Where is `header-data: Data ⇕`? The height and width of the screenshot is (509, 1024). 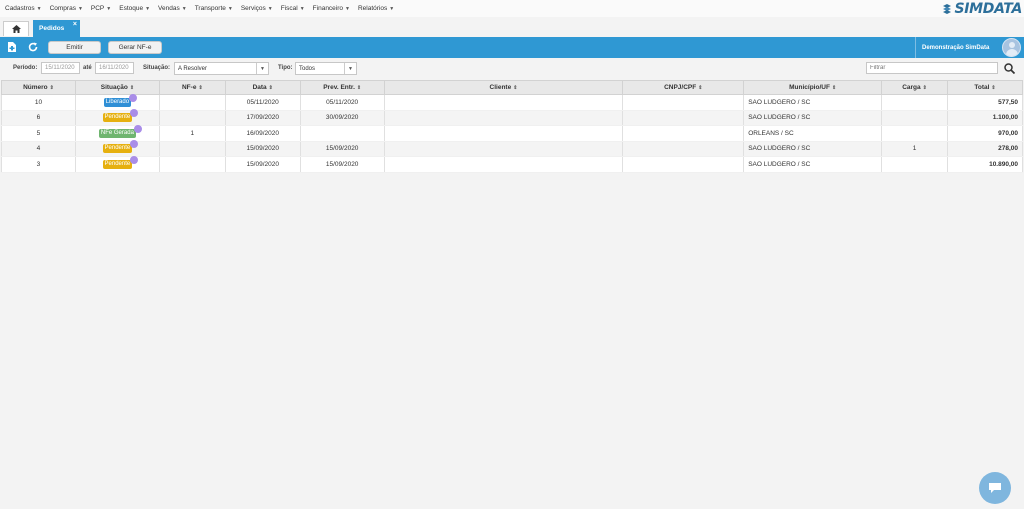
header-data: Data ⇕ is located at coordinates (262, 87).